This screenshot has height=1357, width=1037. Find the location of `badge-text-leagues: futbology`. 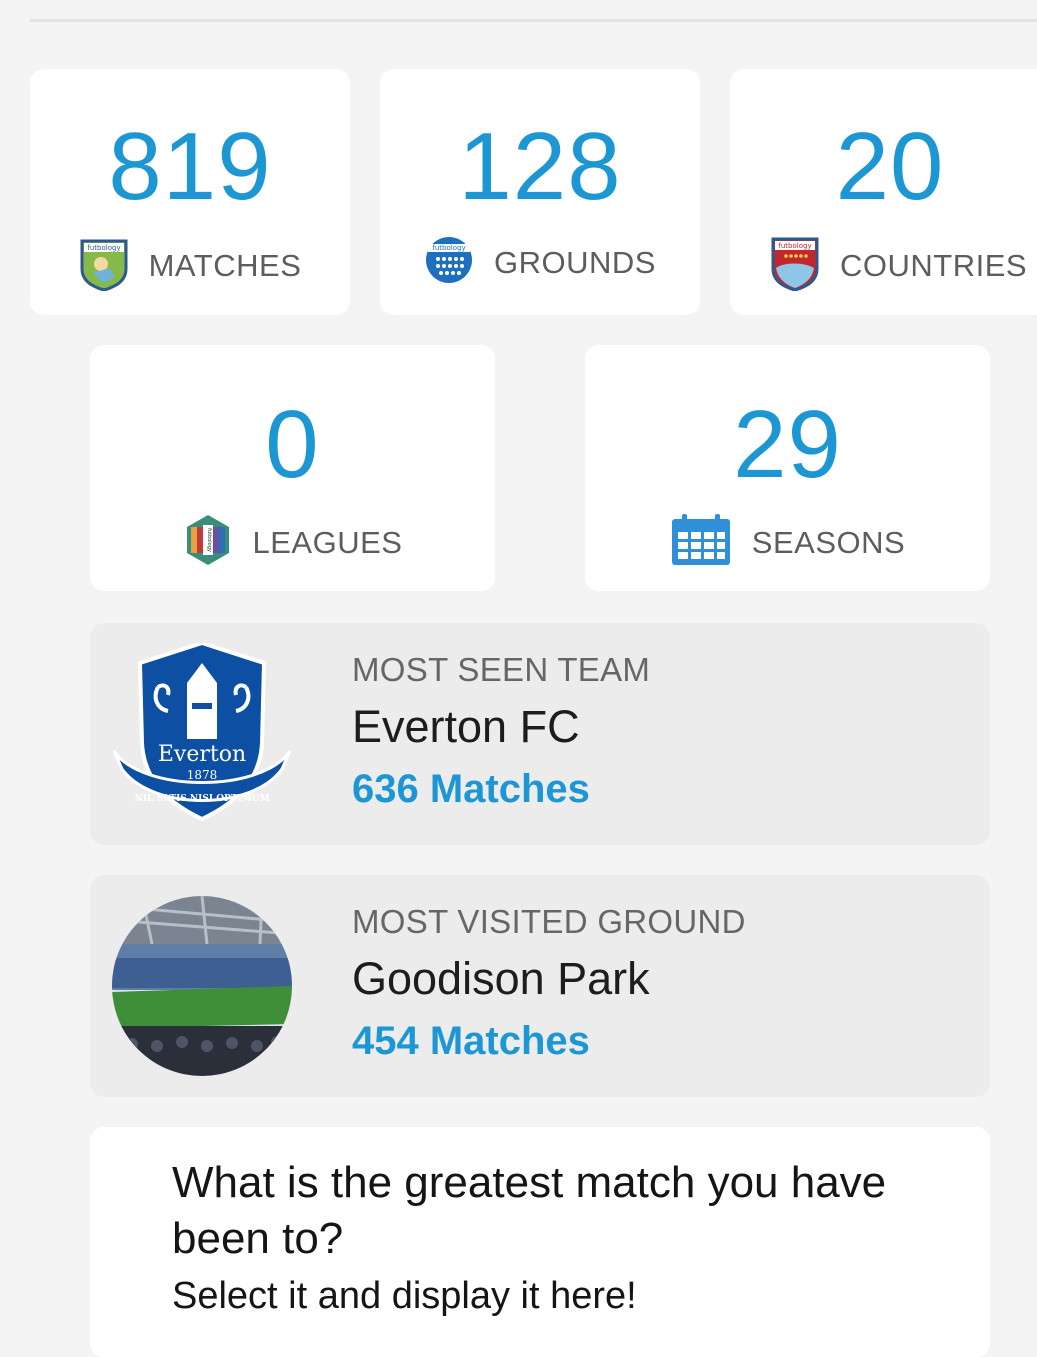

badge-text-leagues: futbology is located at coordinates (209, 540).